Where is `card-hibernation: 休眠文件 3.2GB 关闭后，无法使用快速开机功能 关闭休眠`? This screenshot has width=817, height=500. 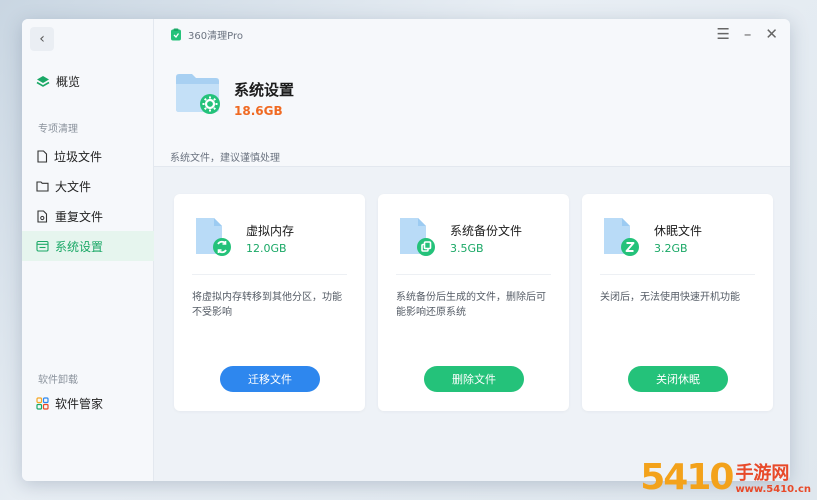 card-hibernation: 休眠文件 3.2GB 关闭后，无法使用快速开机功能 关闭休眠 is located at coordinates (677, 302).